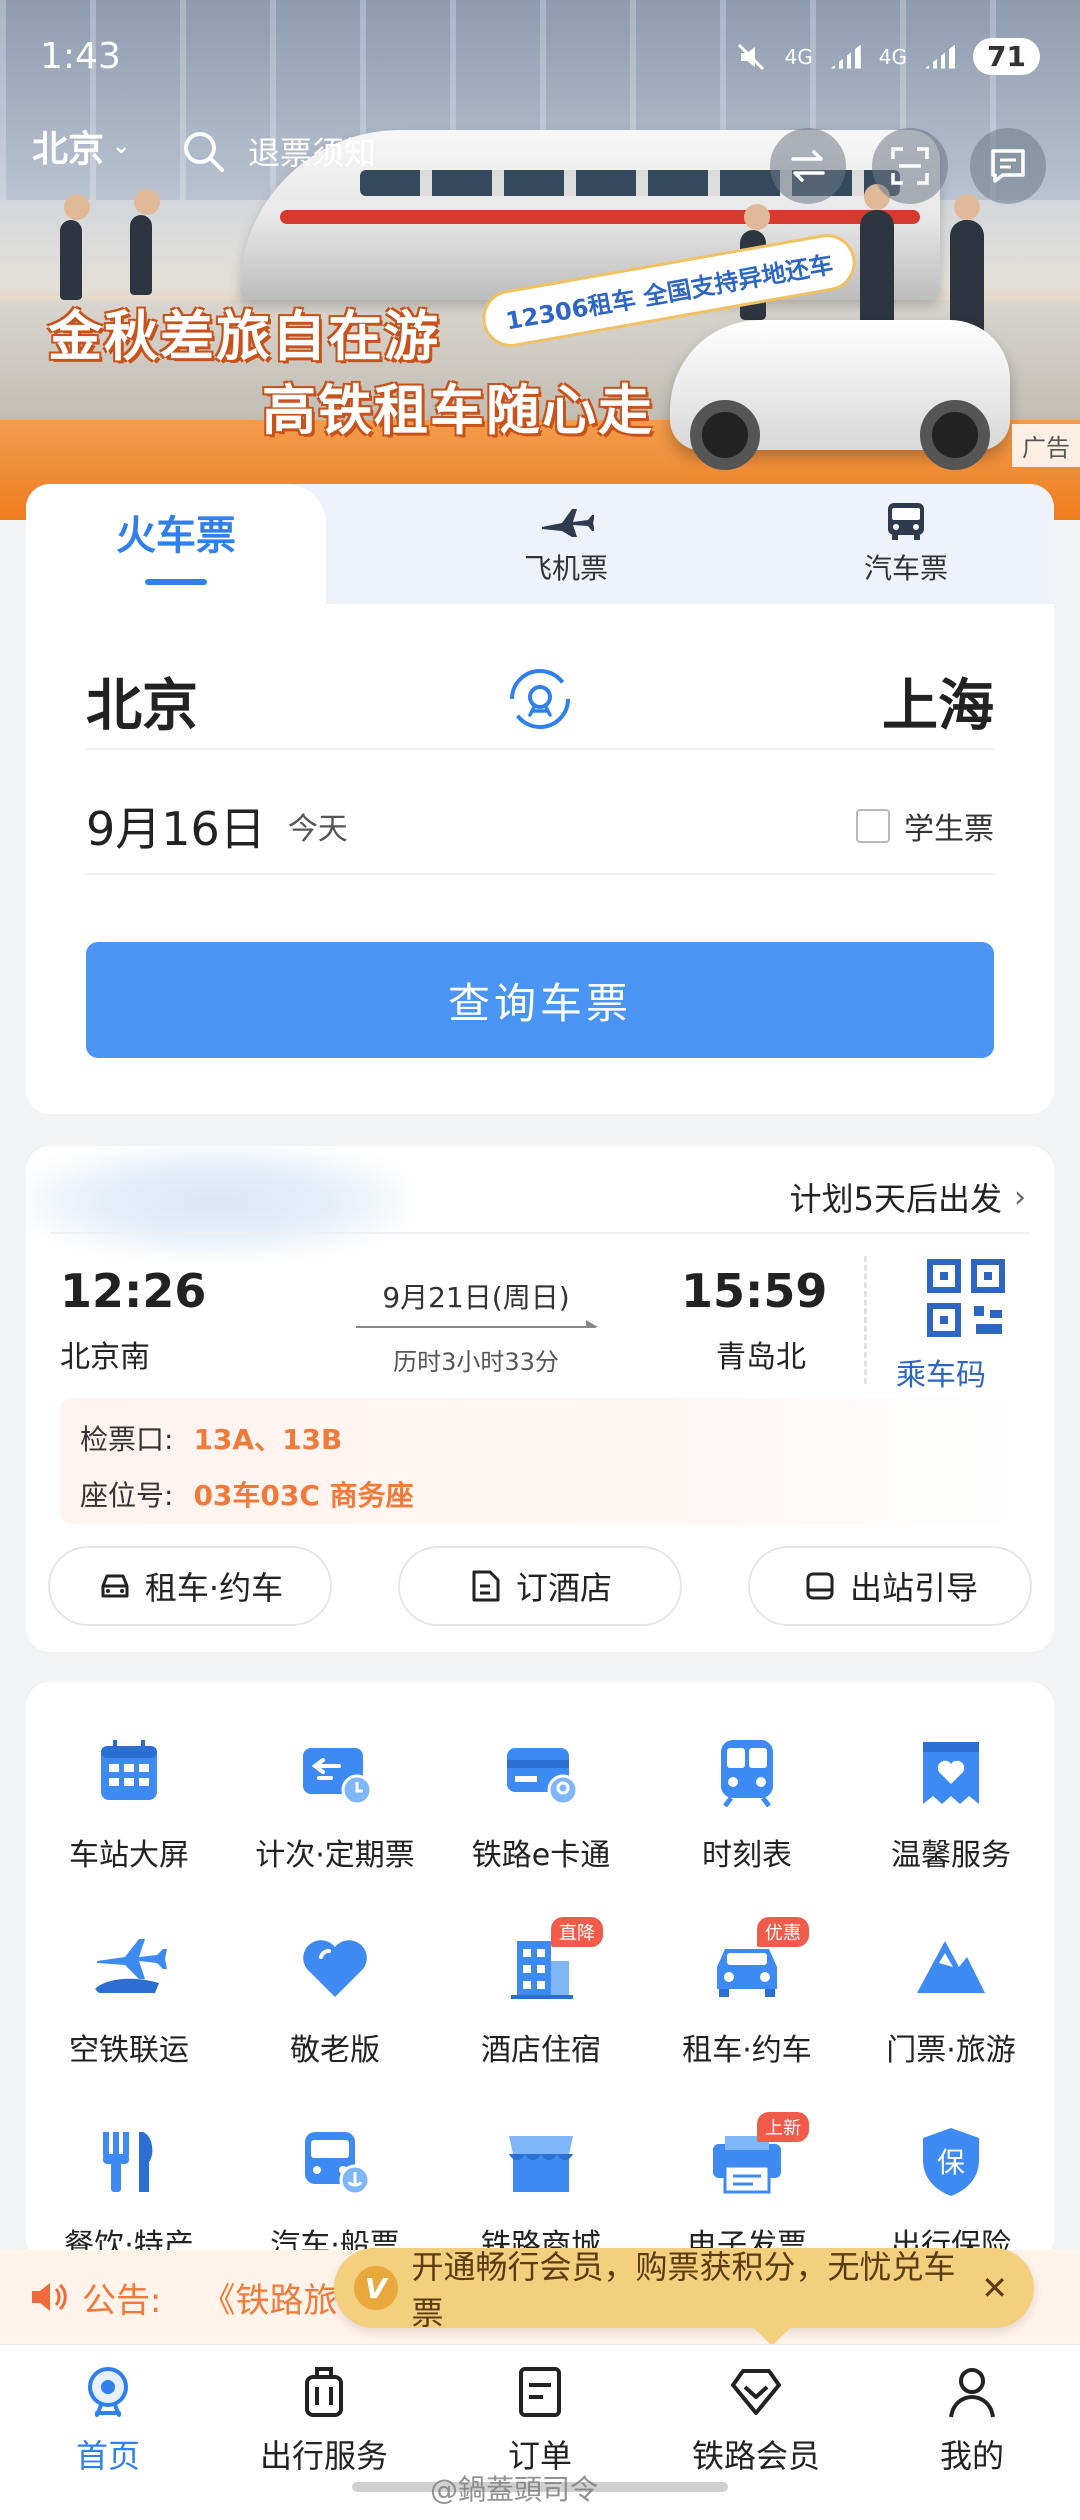 The width and height of the screenshot is (1080, 2520). I want to click on person-illustration, so click(75, 247).